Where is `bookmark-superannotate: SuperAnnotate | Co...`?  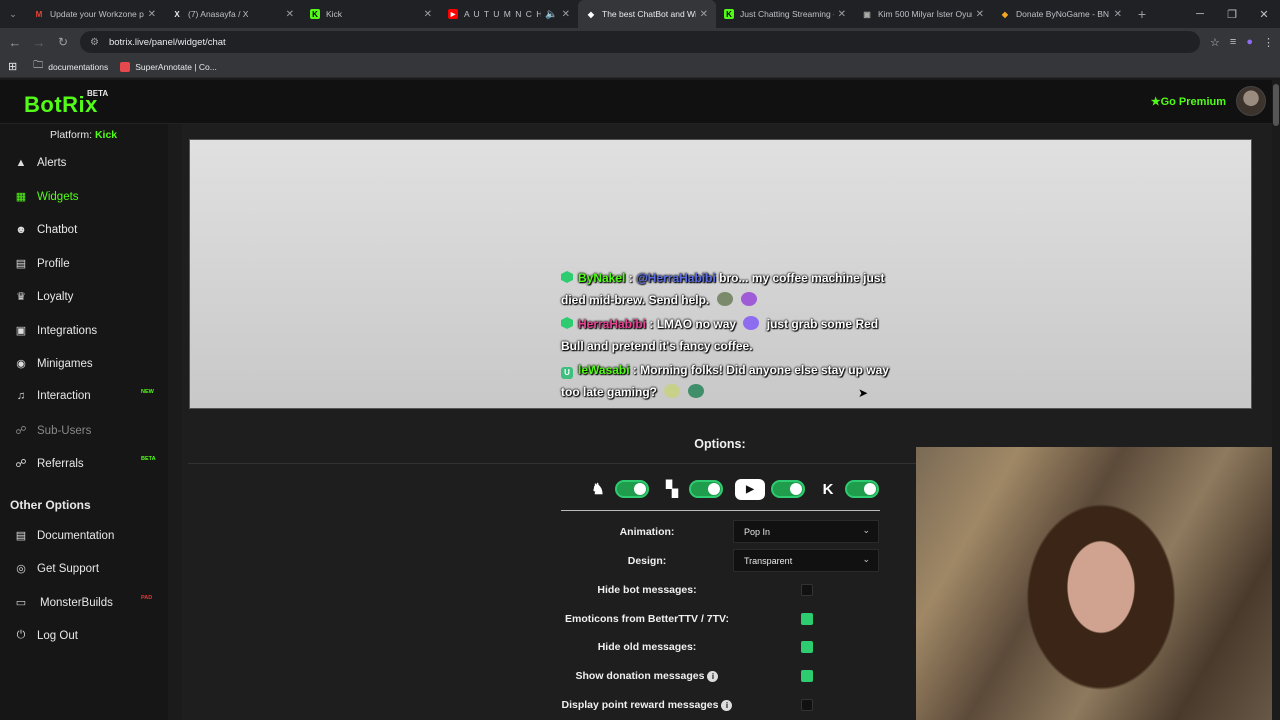
bookmark-superannotate: SuperAnnotate | Co... is located at coordinates (168, 66).